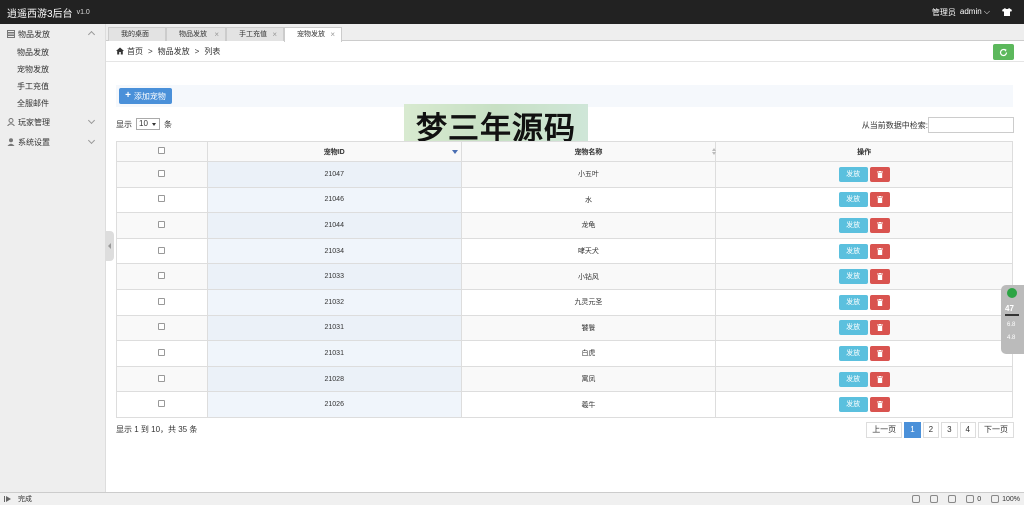 The image size is (1024, 505). I want to click on sidebar-group-items: 物品发放, so click(52, 34).